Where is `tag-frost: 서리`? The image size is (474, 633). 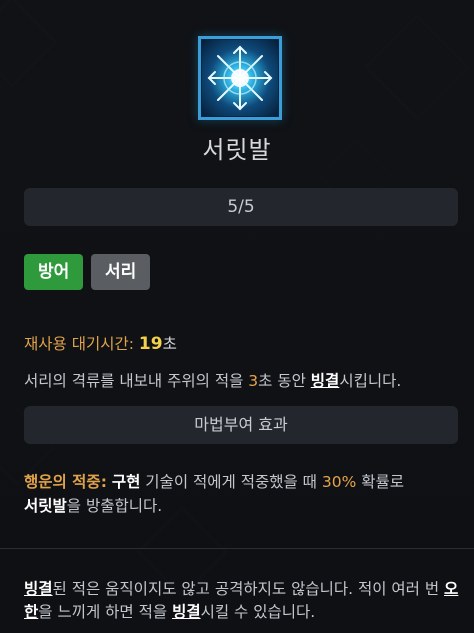 tag-frost: 서리 is located at coordinates (121, 272).